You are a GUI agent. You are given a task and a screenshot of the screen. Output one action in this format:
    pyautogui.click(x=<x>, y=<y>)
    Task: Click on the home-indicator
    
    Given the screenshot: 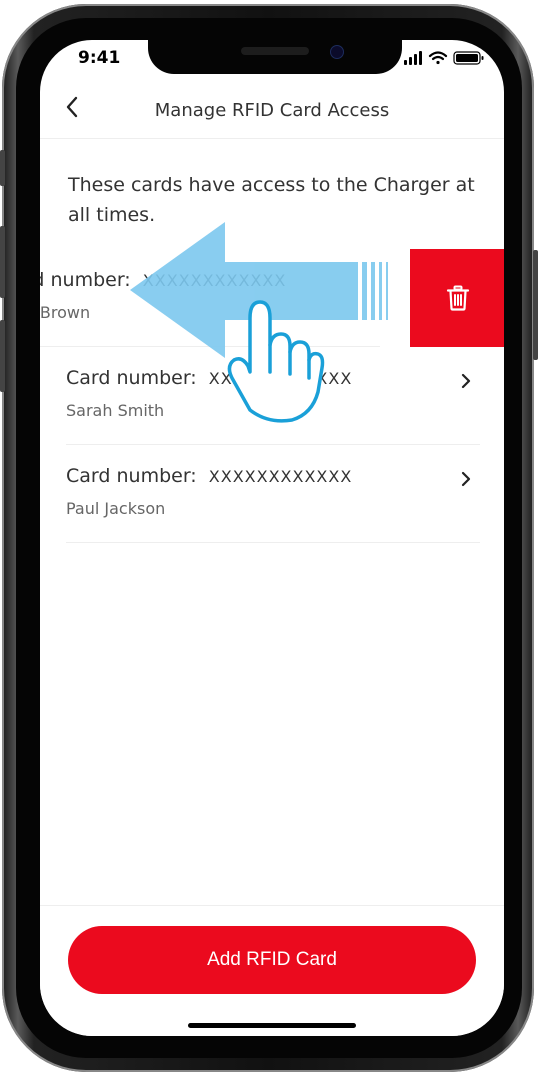 What is the action you would take?
    pyautogui.click(x=272, y=1025)
    